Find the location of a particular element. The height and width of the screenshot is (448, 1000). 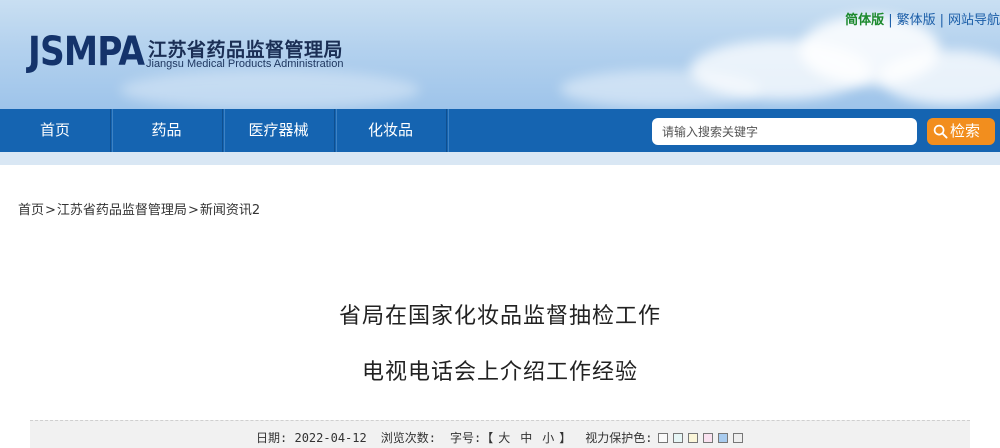

top-links: 简体版 | 繁体版 | 网站导航 is located at coordinates (922, 18).